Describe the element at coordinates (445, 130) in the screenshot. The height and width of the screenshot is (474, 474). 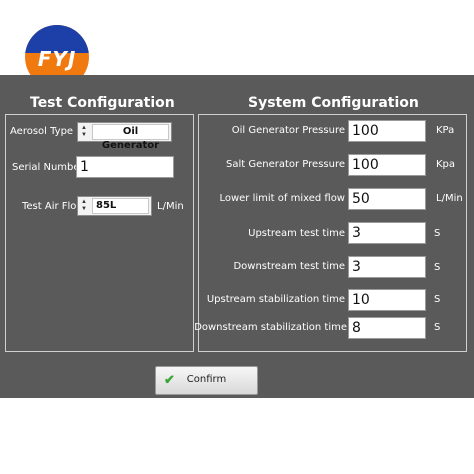
I see `oil-generator-pressure-unit: KPa` at that location.